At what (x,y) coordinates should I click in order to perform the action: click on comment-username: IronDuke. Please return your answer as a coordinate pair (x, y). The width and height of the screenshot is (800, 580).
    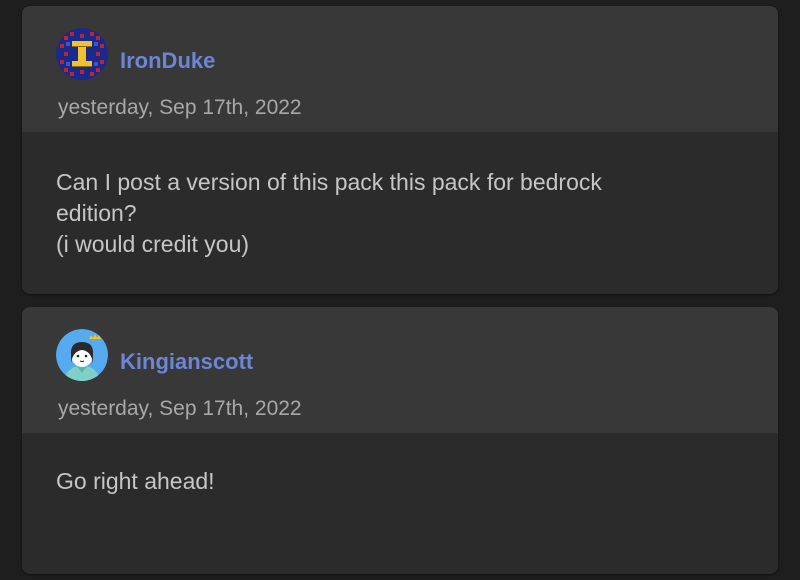
    Looking at the image, I should click on (167, 61).